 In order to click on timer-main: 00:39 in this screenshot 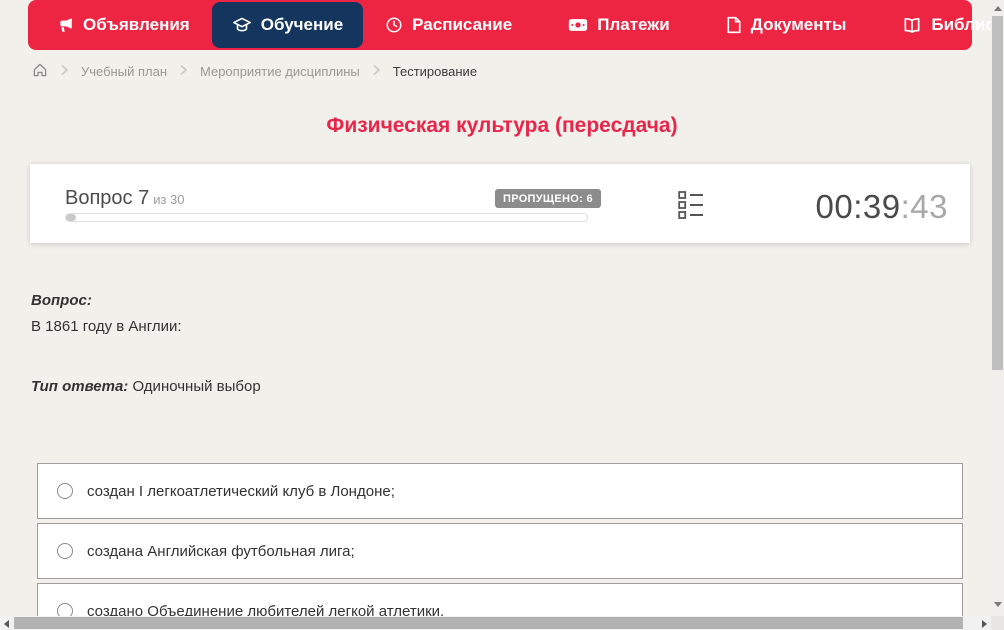, I will do `click(858, 206)`.